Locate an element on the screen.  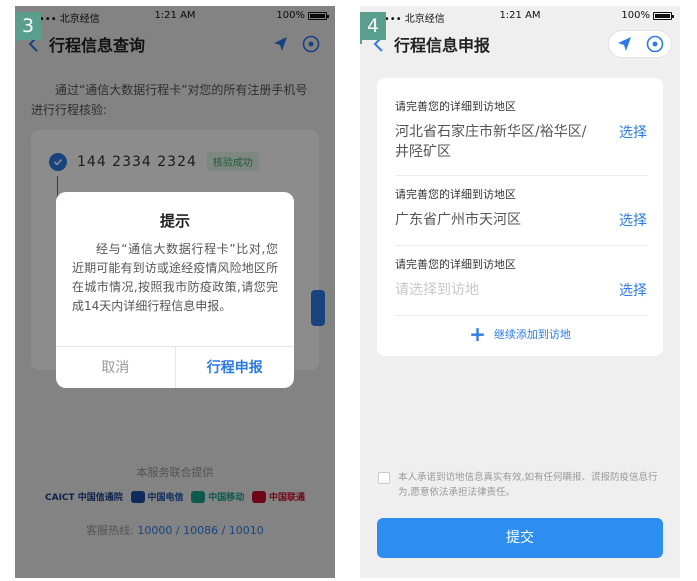
dialog-footer: 取消 行程申报 is located at coordinates (175, 367).